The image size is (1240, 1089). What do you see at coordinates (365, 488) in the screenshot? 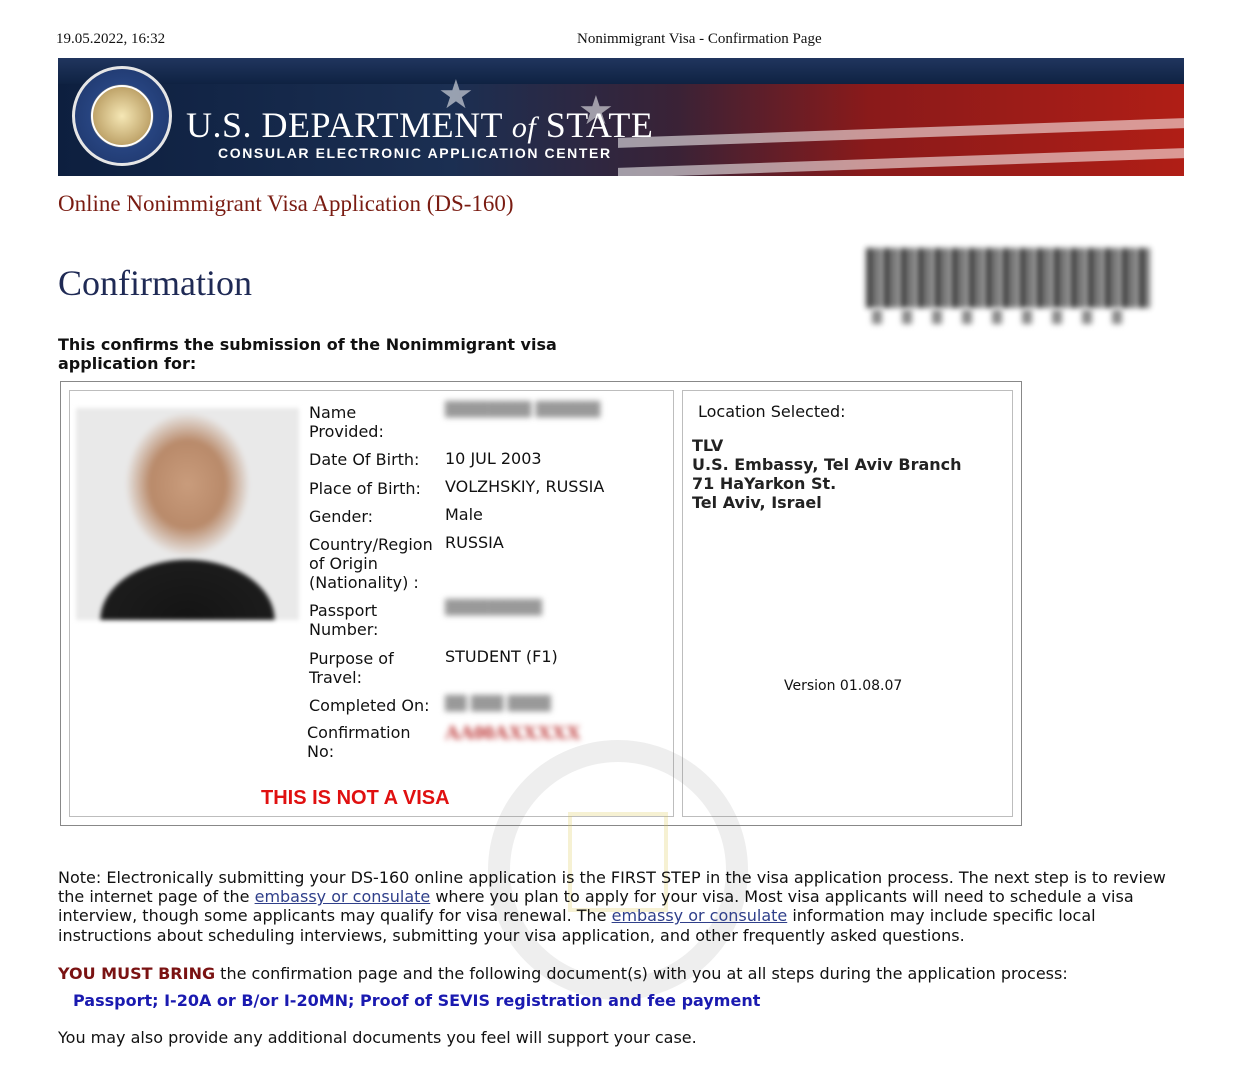
I see `pob-label: Place of Birth:` at bounding box center [365, 488].